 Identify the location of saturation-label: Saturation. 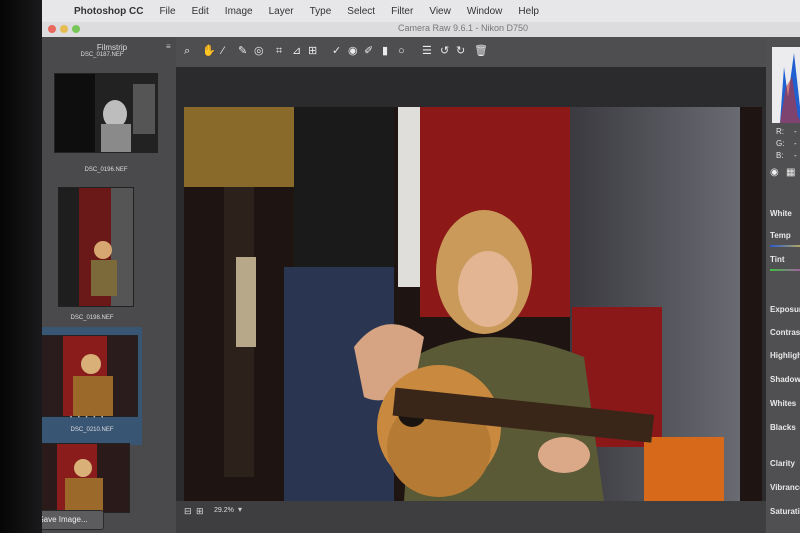
(785, 511).